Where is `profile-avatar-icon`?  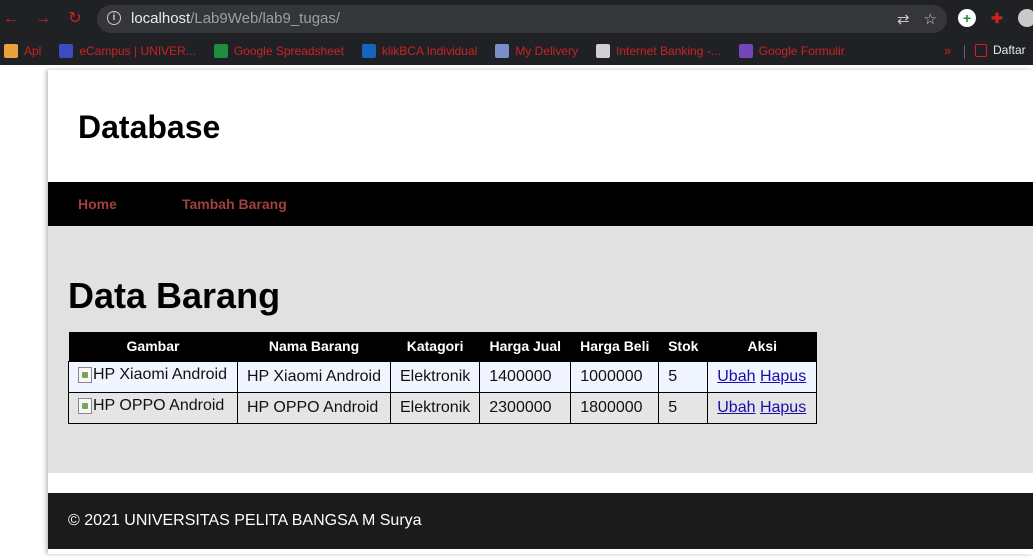 profile-avatar-icon is located at coordinates (1025, 18).